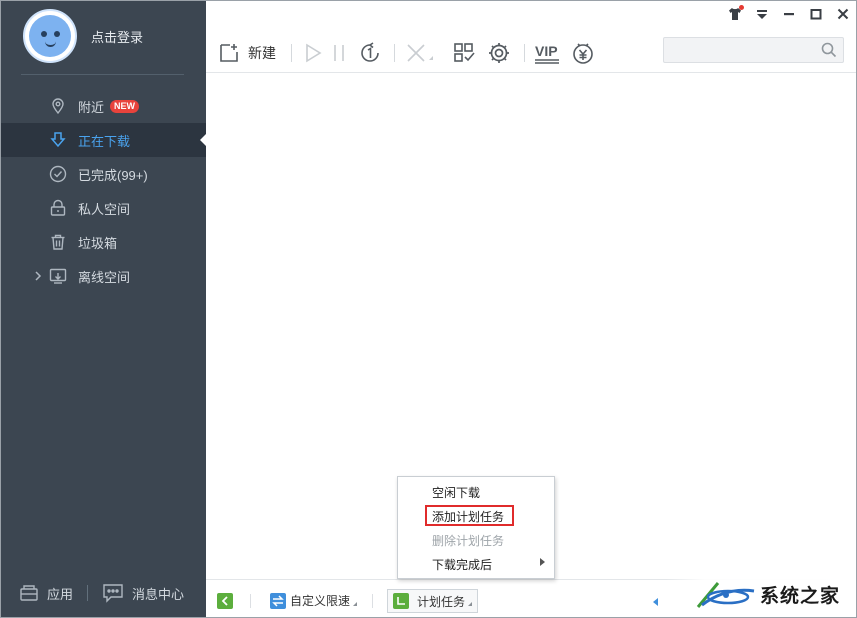 This screenshot has width=857, height=618. I want to click on number-one-circle-icon, so click(370, 52).